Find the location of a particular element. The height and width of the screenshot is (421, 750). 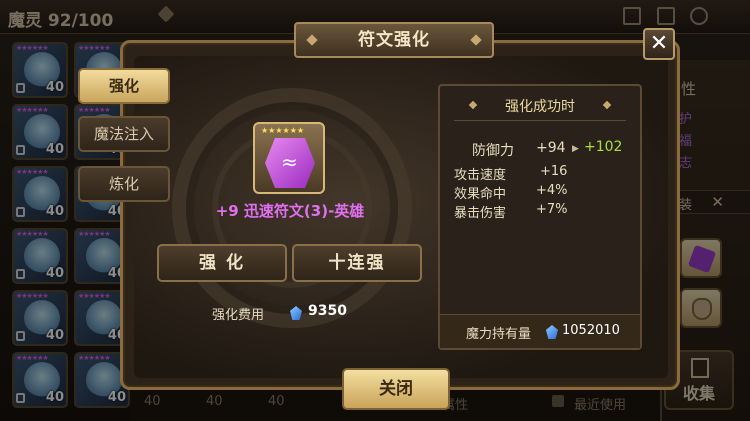

close-button: ✕ is located at coordinates (659, 44).